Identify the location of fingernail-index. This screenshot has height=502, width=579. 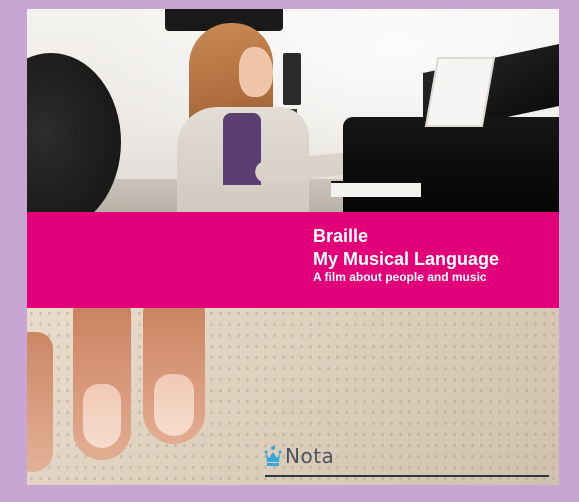
(174, 405).